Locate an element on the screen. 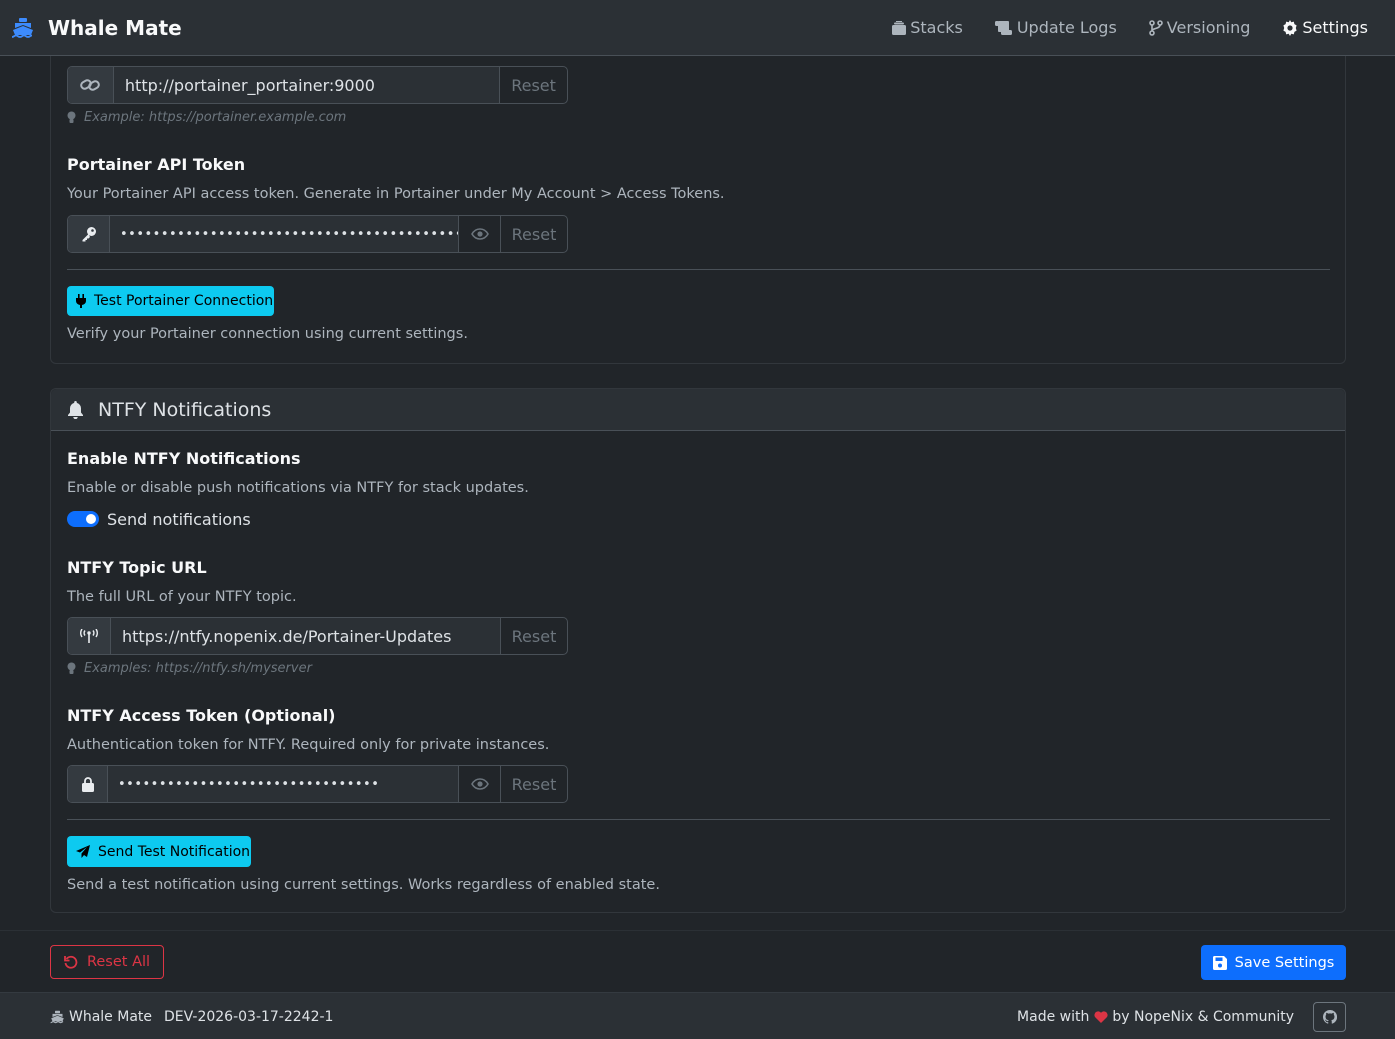 The width and height of the screenshot is (1395, 1039). button-label: Reset All is located at coordinates (118, 962).